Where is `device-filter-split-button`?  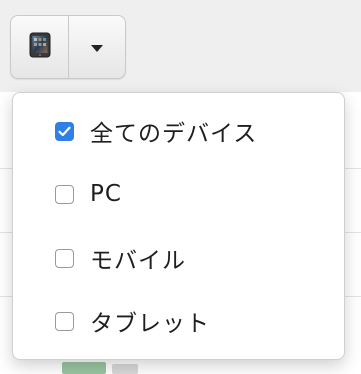 device-filter-split-button is located at coordinates (68, 47).